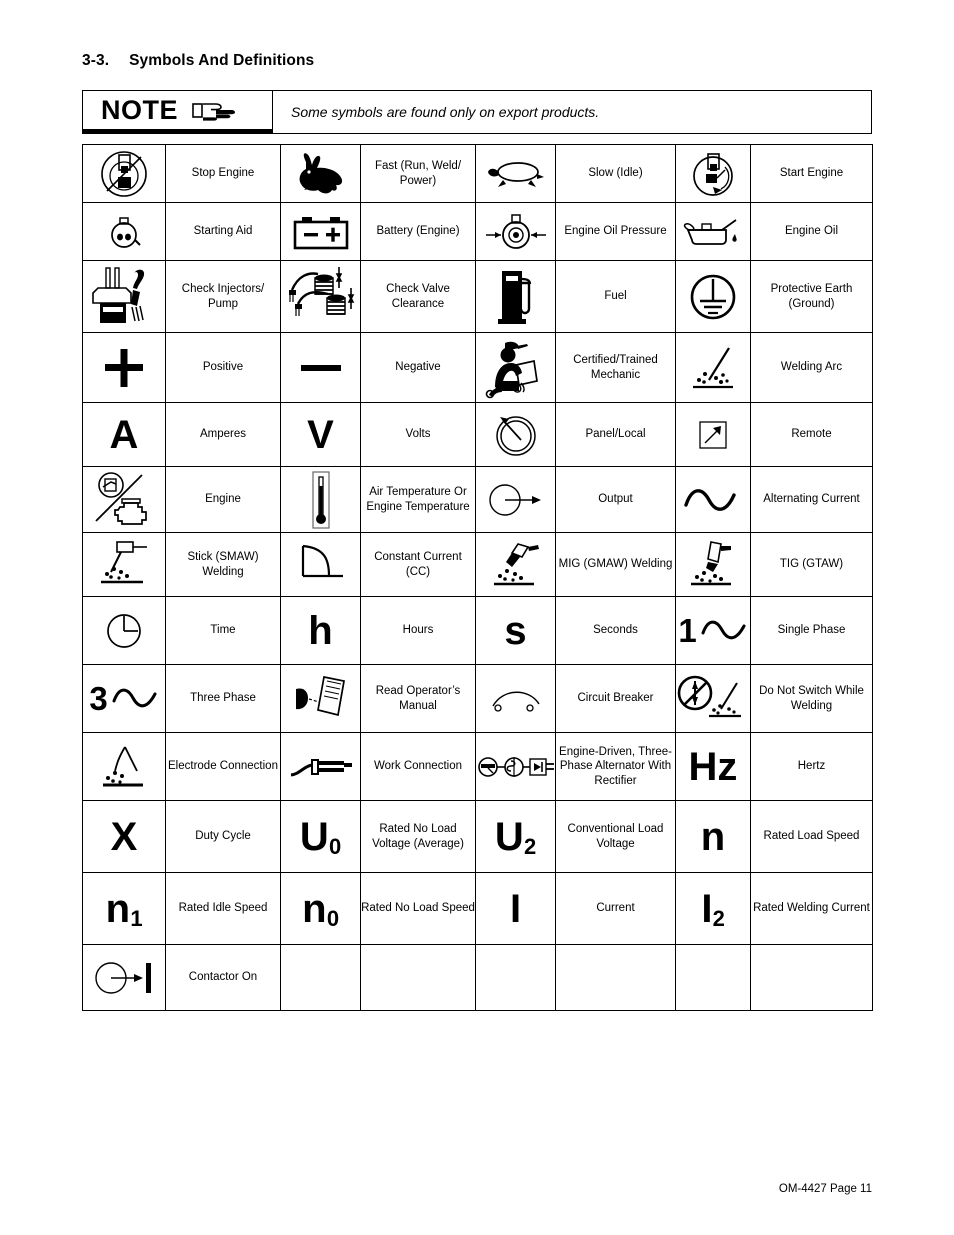 Image resolution: width=954 pixels, height=1235 pixels. I want to click on symbol-glyph: I, so click(515, 908).